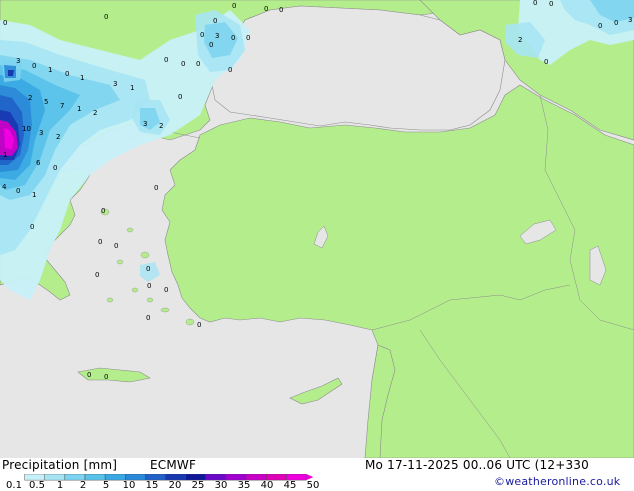 This screenshot has height=491, width=634. I want to click on scale-label: 20, so click(175, 485).